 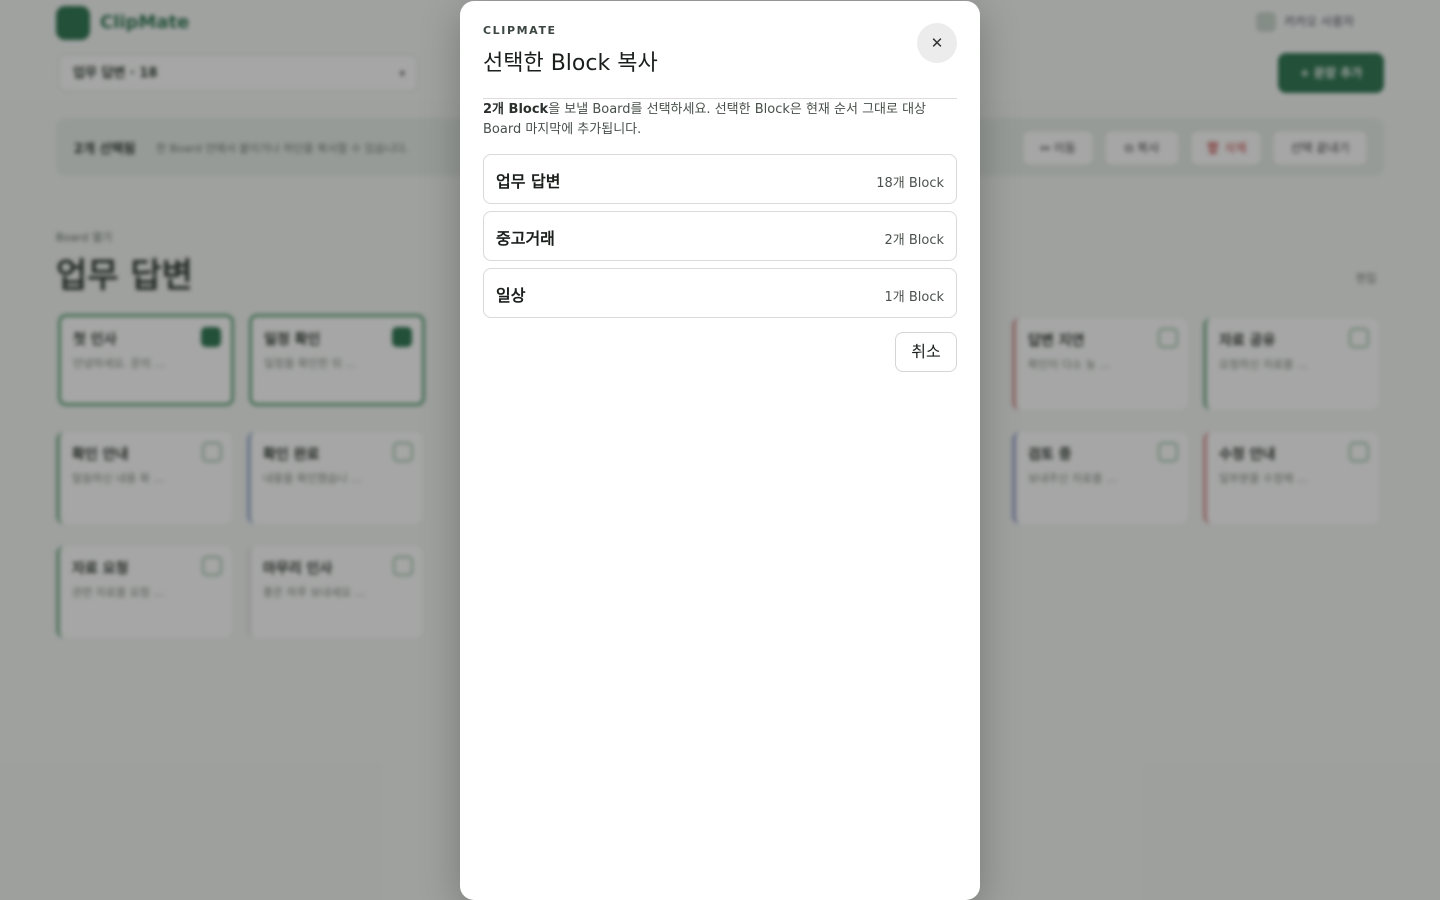 I want to click on board-option-name: 중고거래, so click(x=525, y=238).